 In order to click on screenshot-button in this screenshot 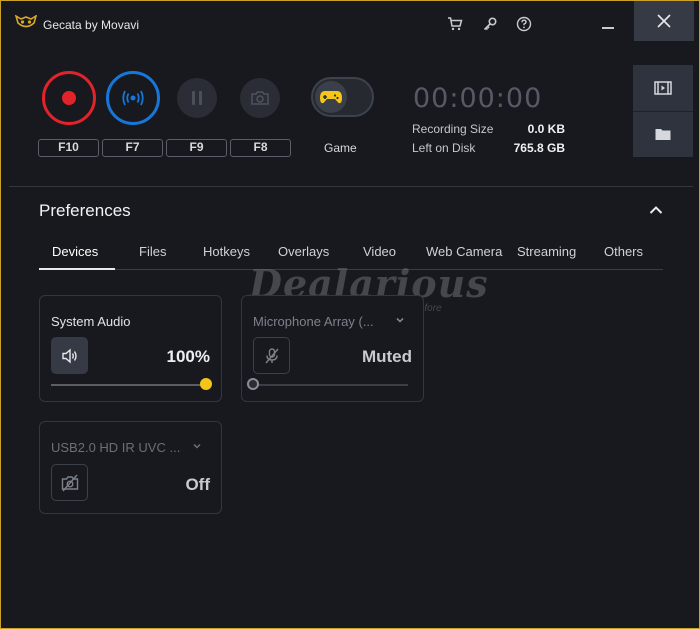, I will do `click(260, 98)`.